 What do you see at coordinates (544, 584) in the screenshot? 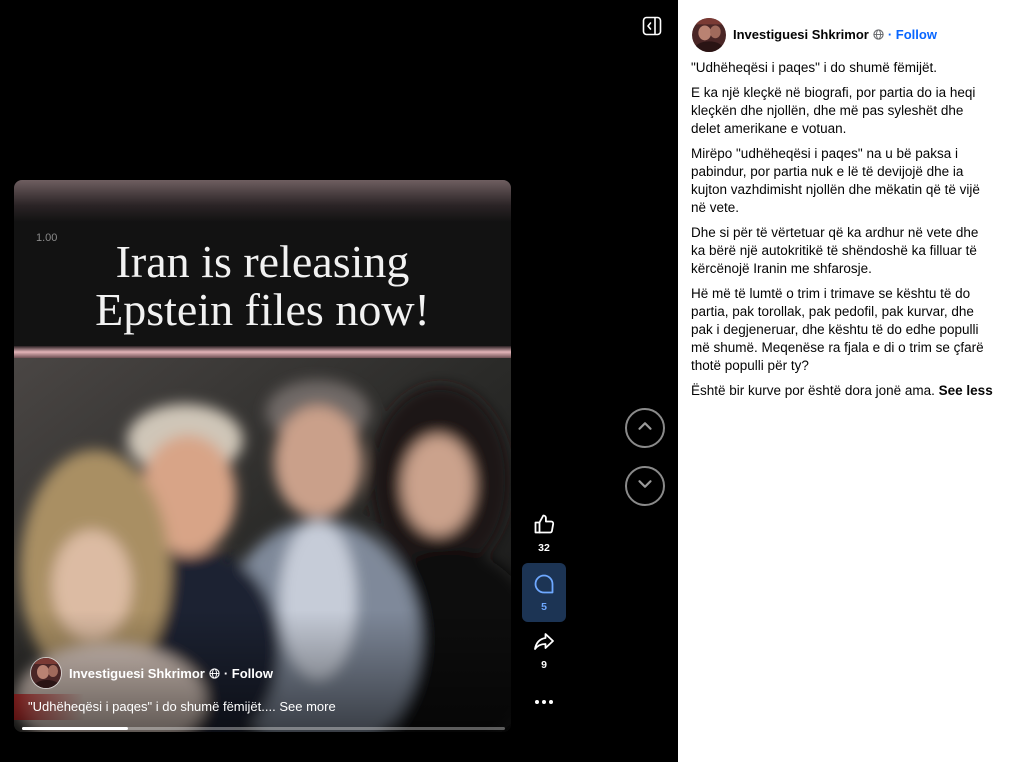
I see `comment-icon` at bounding box center [544, 584].